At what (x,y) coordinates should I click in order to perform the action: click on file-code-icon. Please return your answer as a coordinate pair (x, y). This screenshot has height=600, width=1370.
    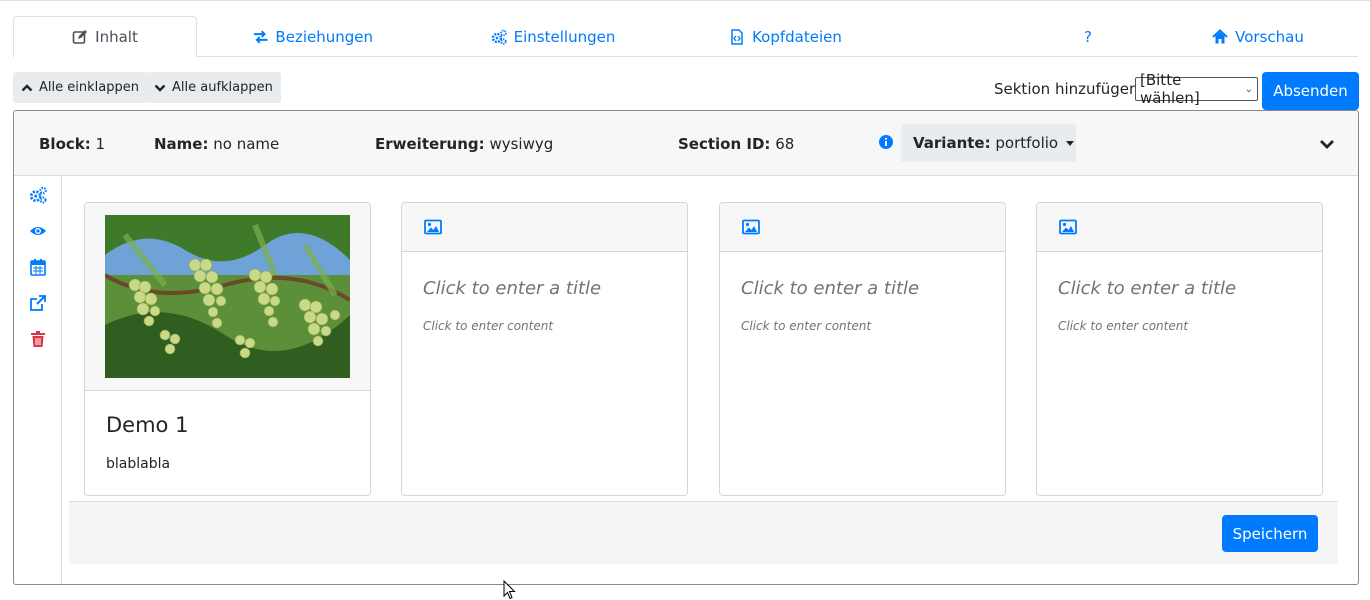
    Looking at the image, I should click on (737, 36).